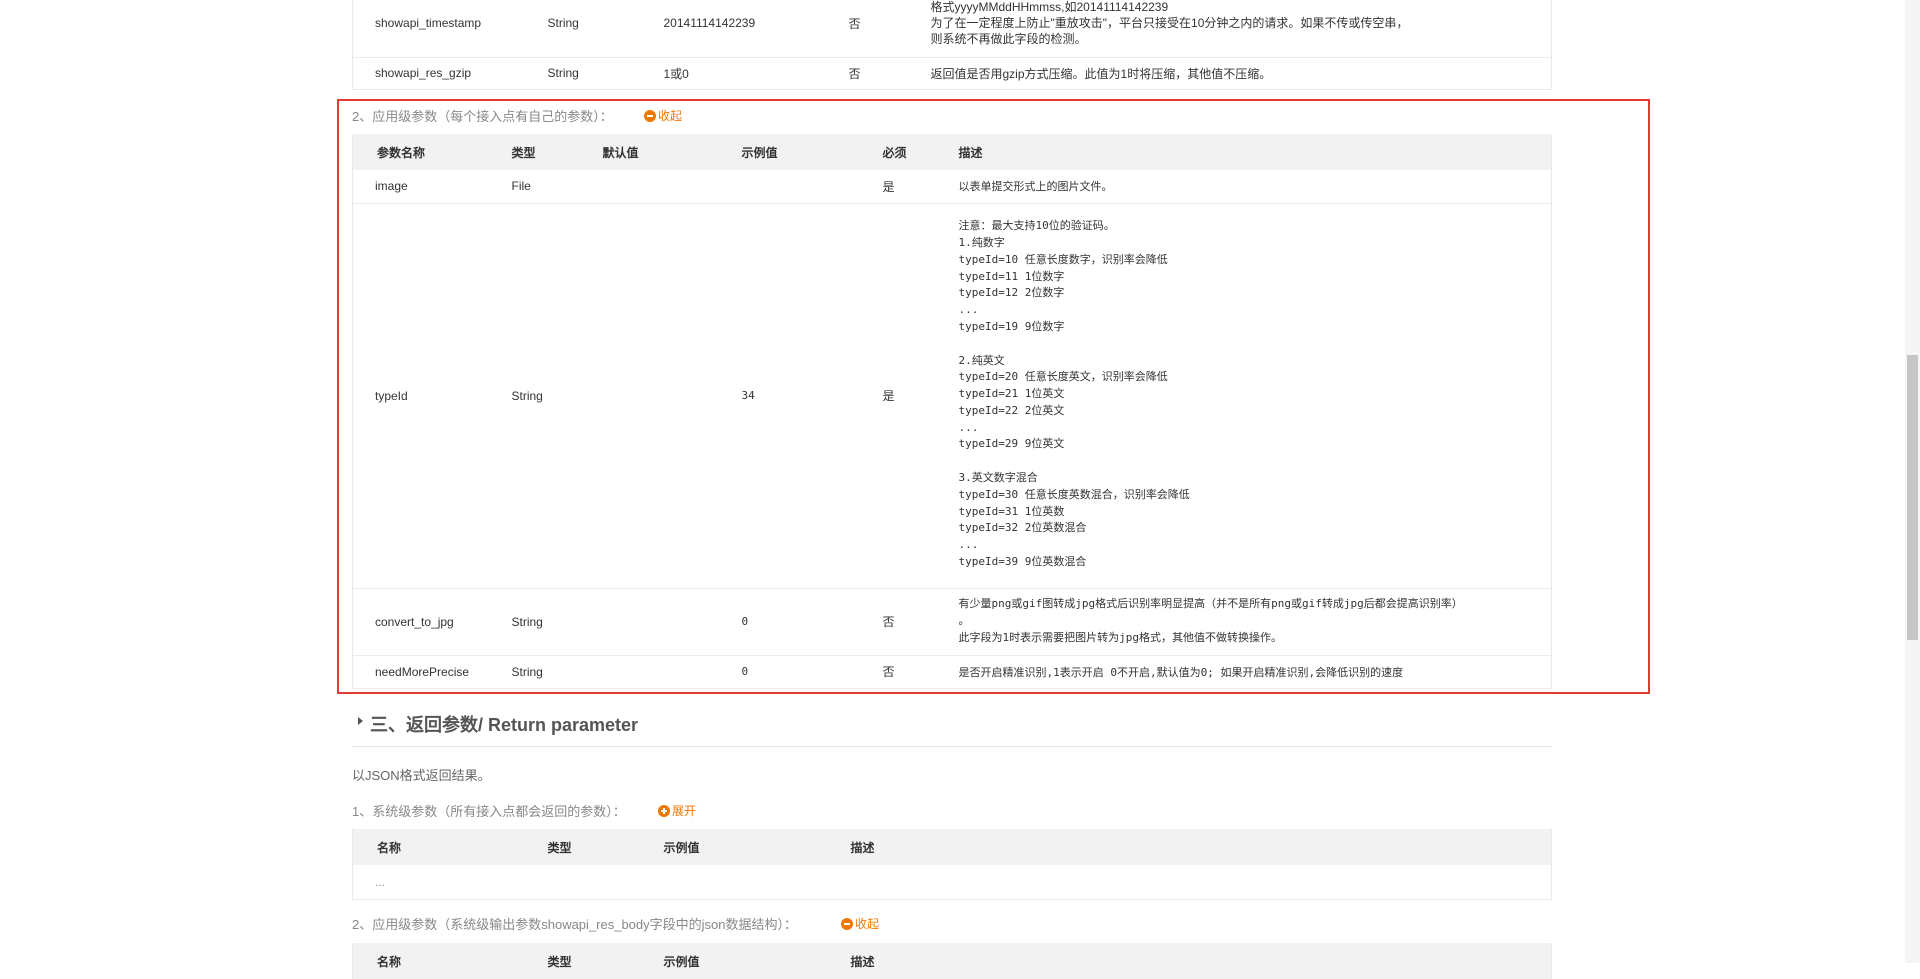 The width and height of the screenshot is (1920, 979). I want to click on return-app-table: 名称 类型 示例值 描述, so click(952, 961).